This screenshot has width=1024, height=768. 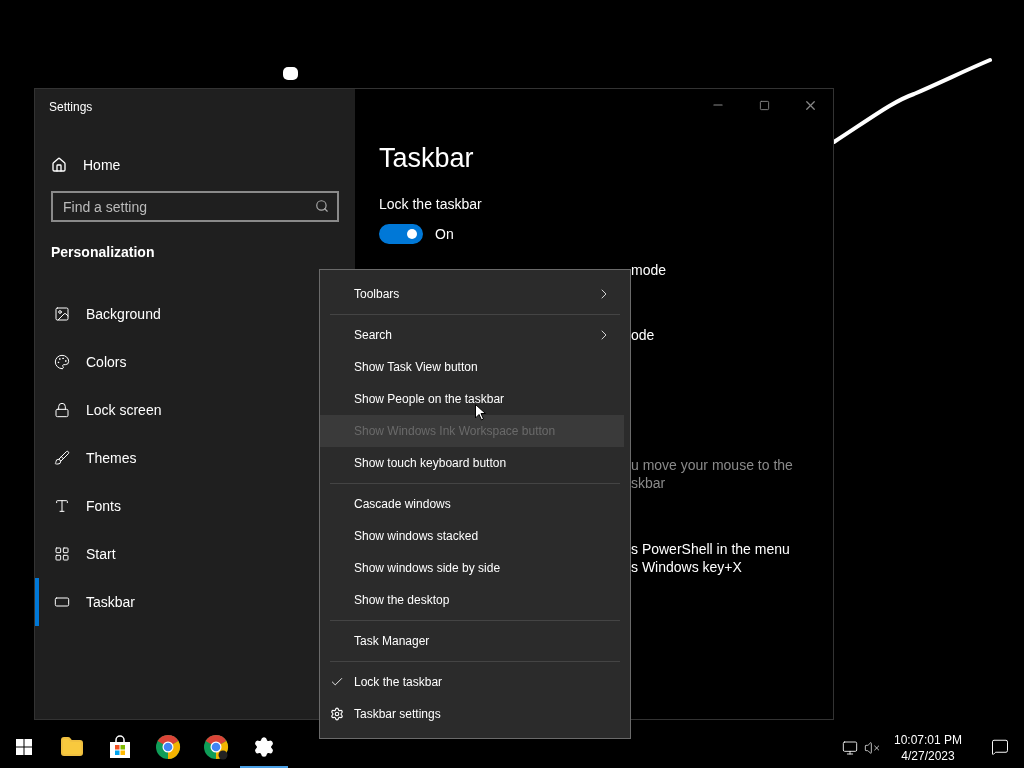 I want to click on menu-item: Task Manager, so click(x=472, y=641).